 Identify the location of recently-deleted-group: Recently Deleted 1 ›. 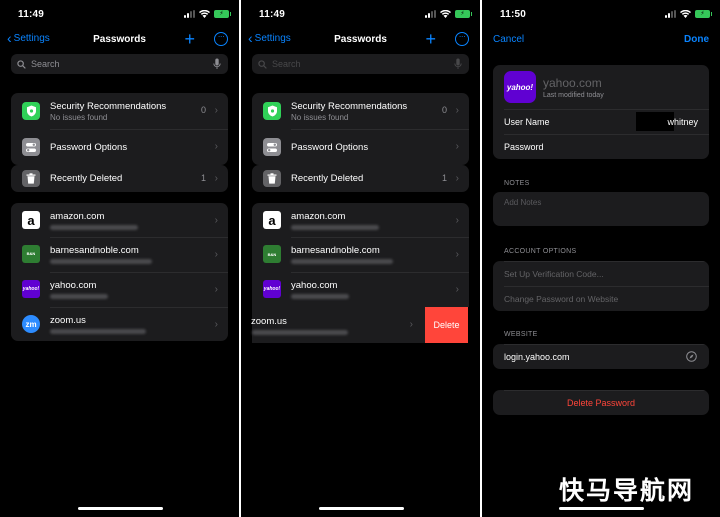
(119, 178).